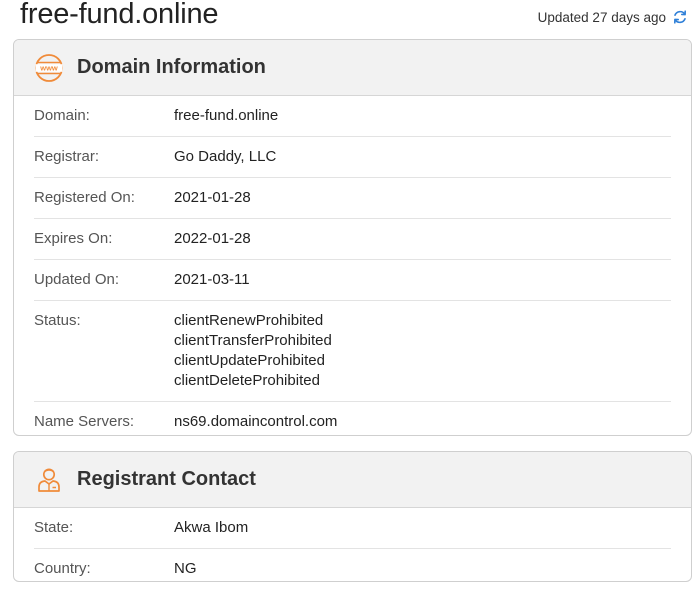 The image size is (700, 591). Describe the element at coordinates (253, 340) in the screenshot. I see `field-value-line: clientTransferProhibited` at that location.